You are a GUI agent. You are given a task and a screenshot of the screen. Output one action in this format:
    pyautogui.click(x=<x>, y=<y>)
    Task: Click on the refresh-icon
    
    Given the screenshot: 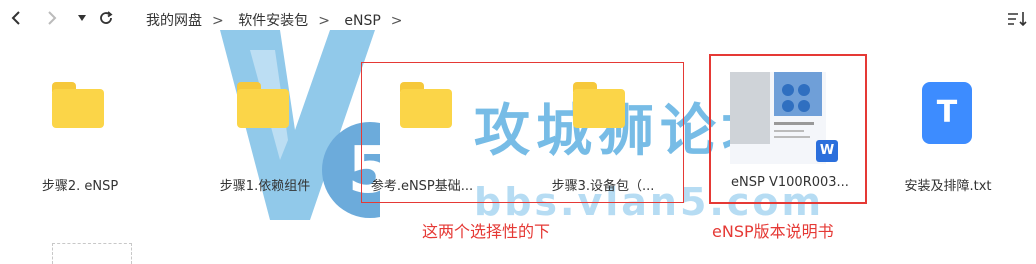 What is the action you would take?
    pyautogui.click(x=106, y=17)
    